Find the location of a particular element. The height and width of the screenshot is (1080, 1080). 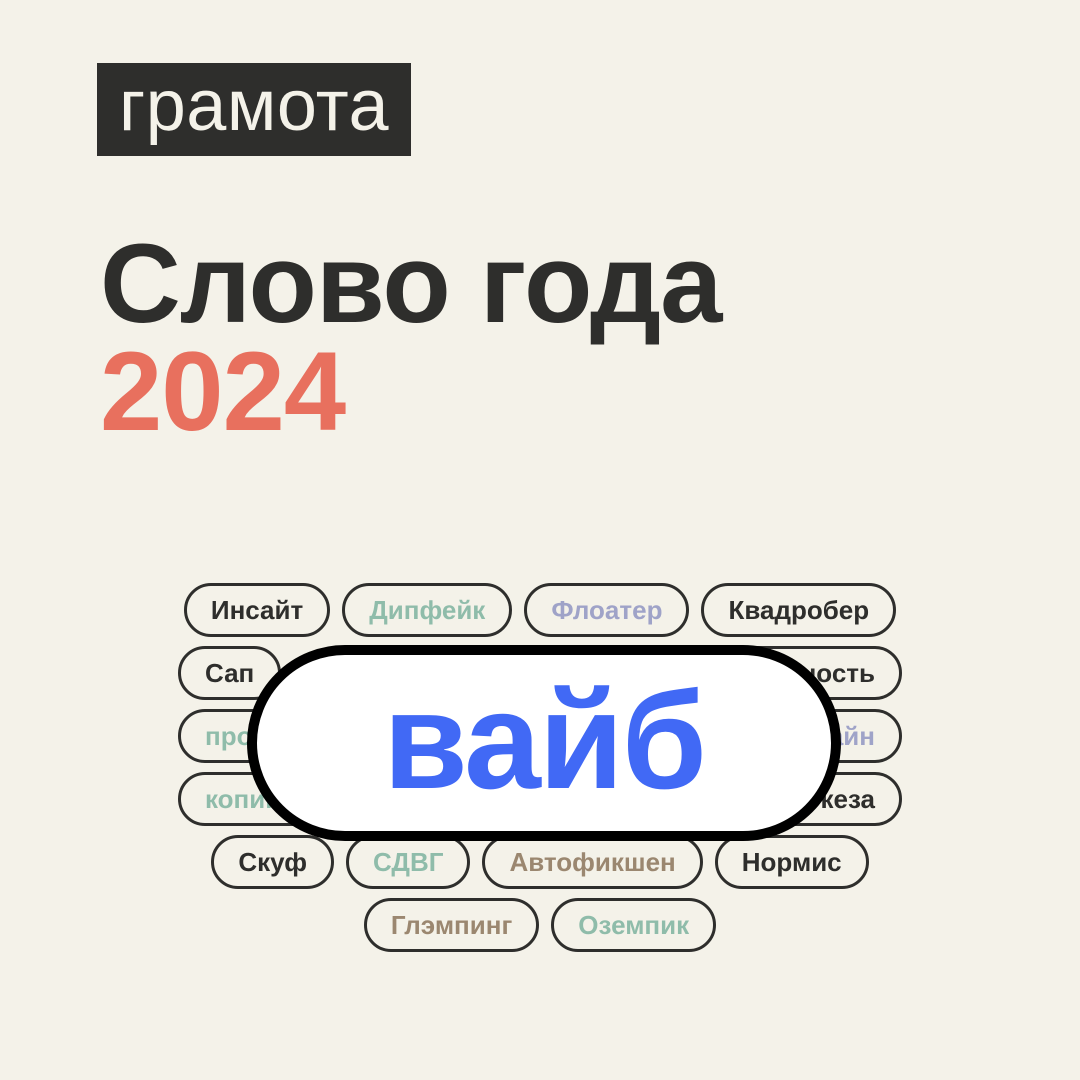

word-chip: СДВГ is located at coordinates (408, 862).